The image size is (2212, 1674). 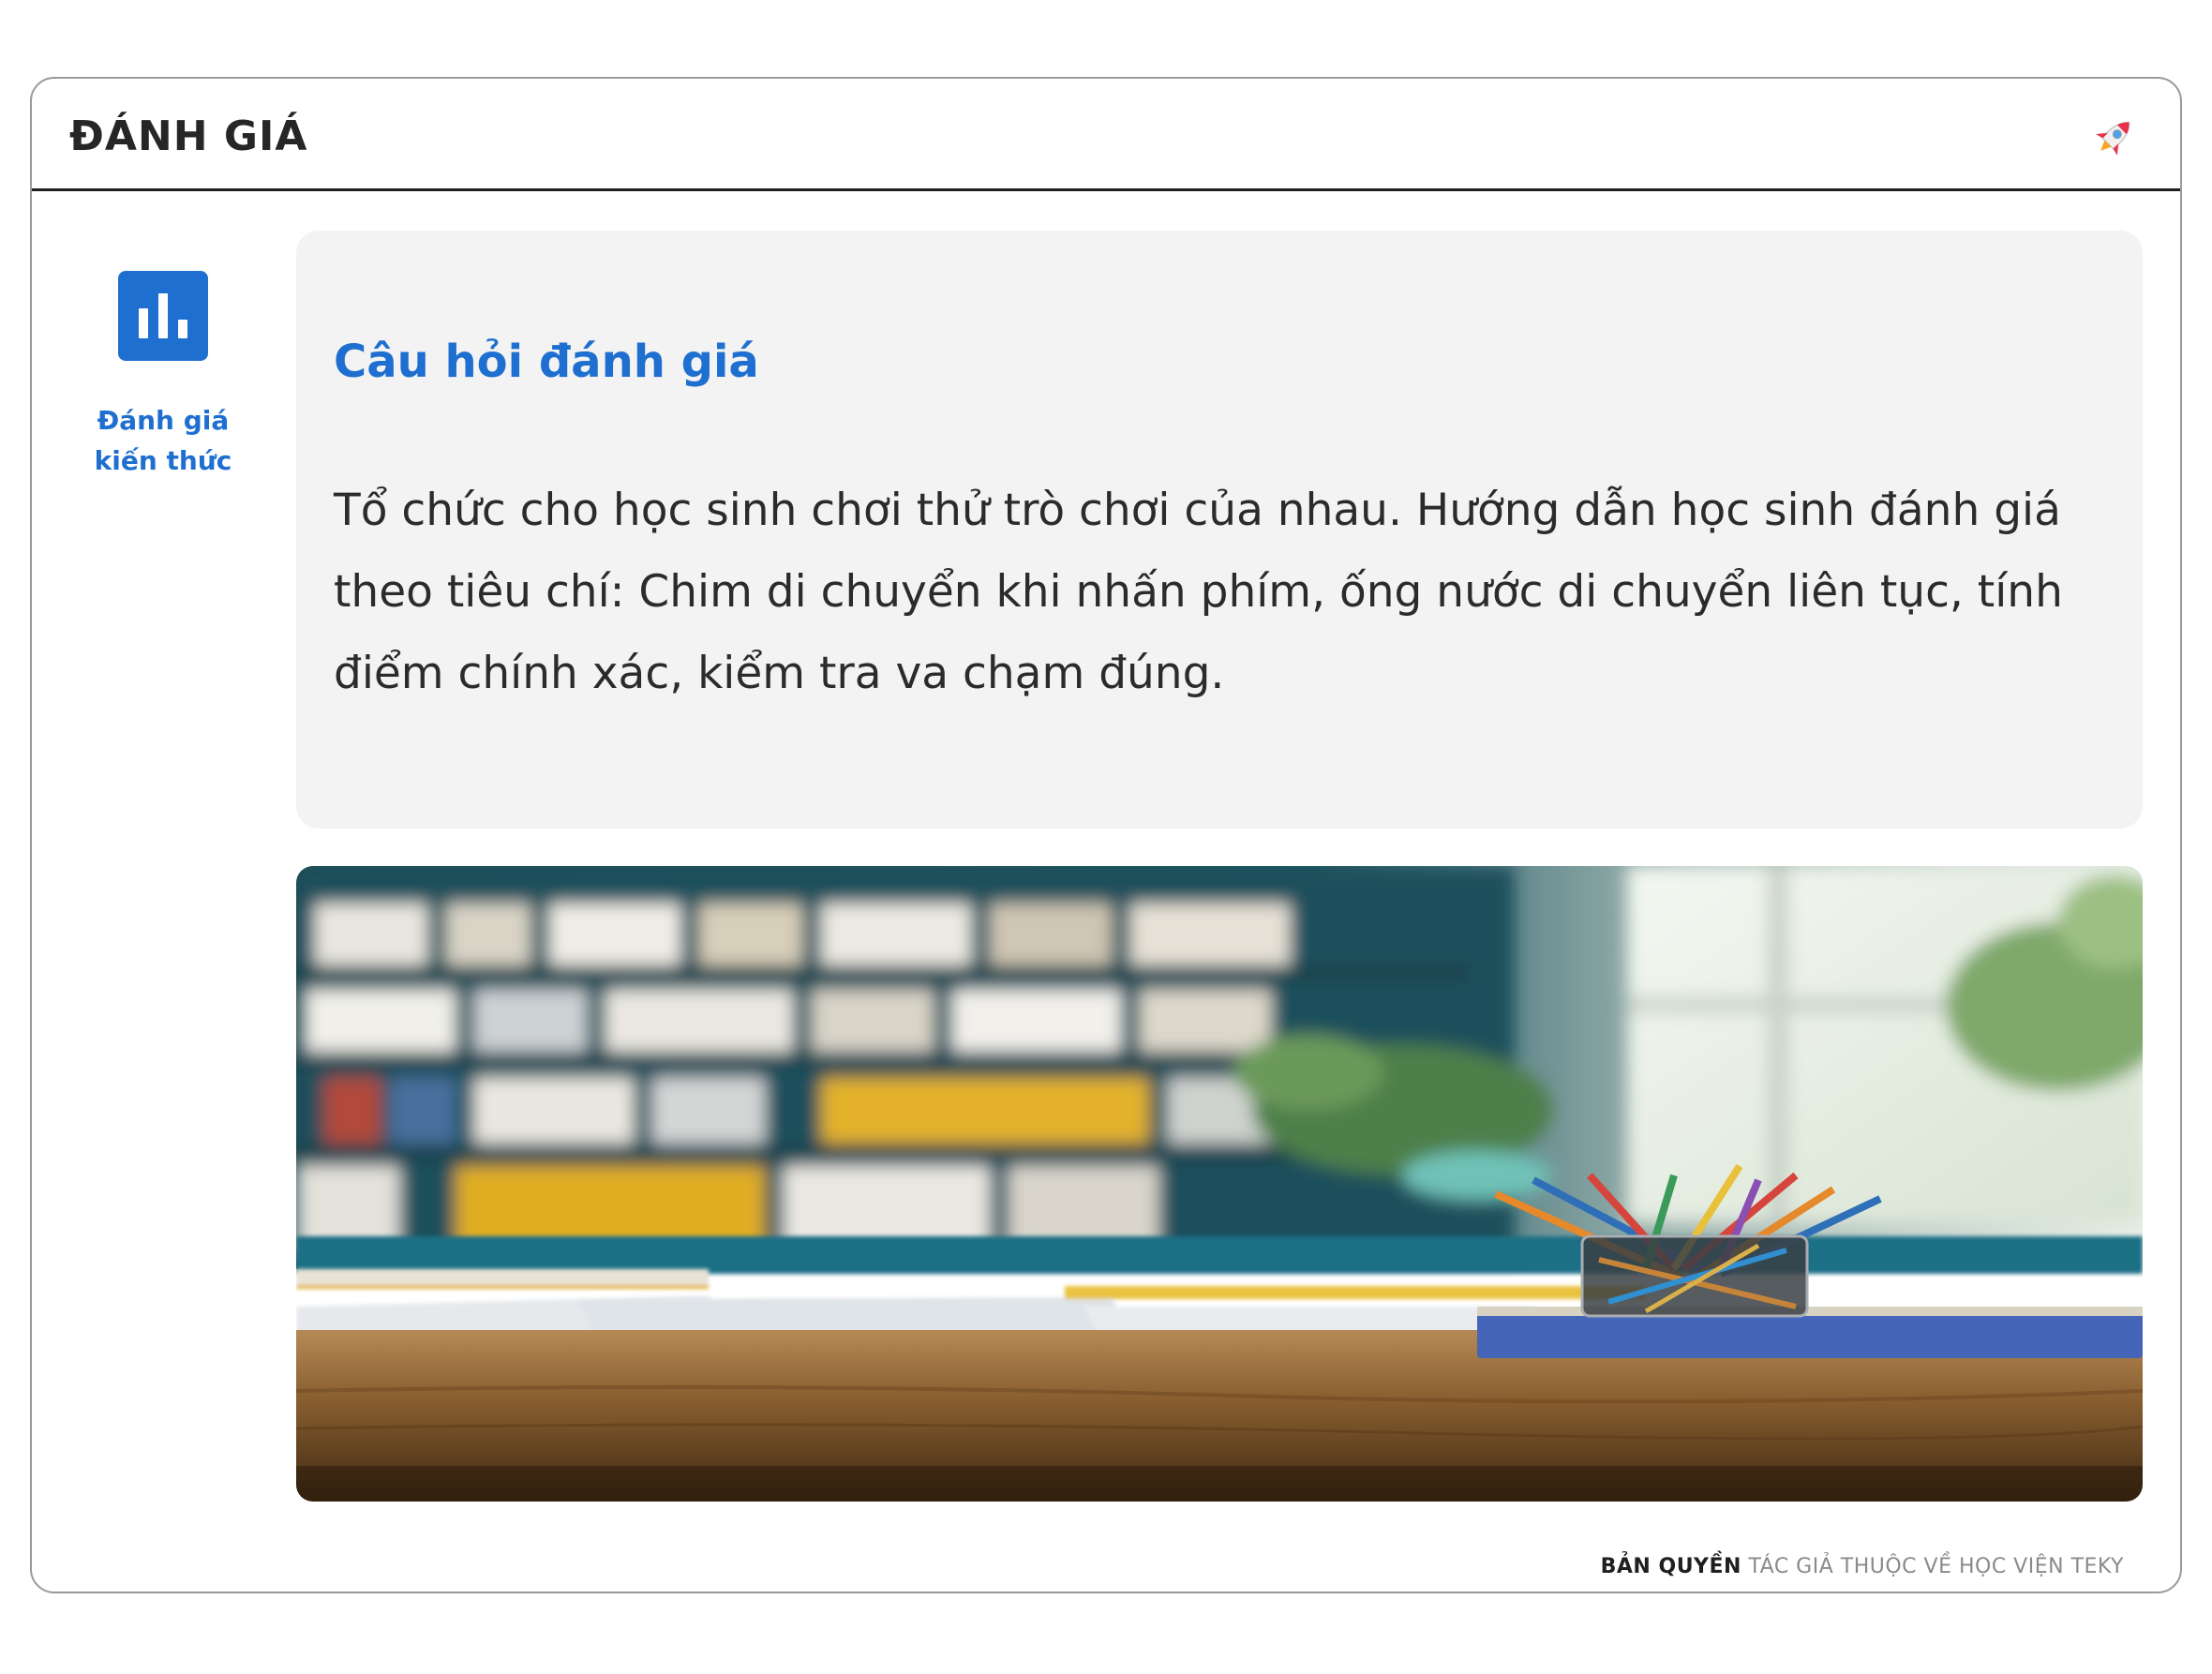 What do you see at coordinates (163, 460) in the screenshot?
I see `sidebar-label-line2: kiến thức` at bounding box center [163, 460].